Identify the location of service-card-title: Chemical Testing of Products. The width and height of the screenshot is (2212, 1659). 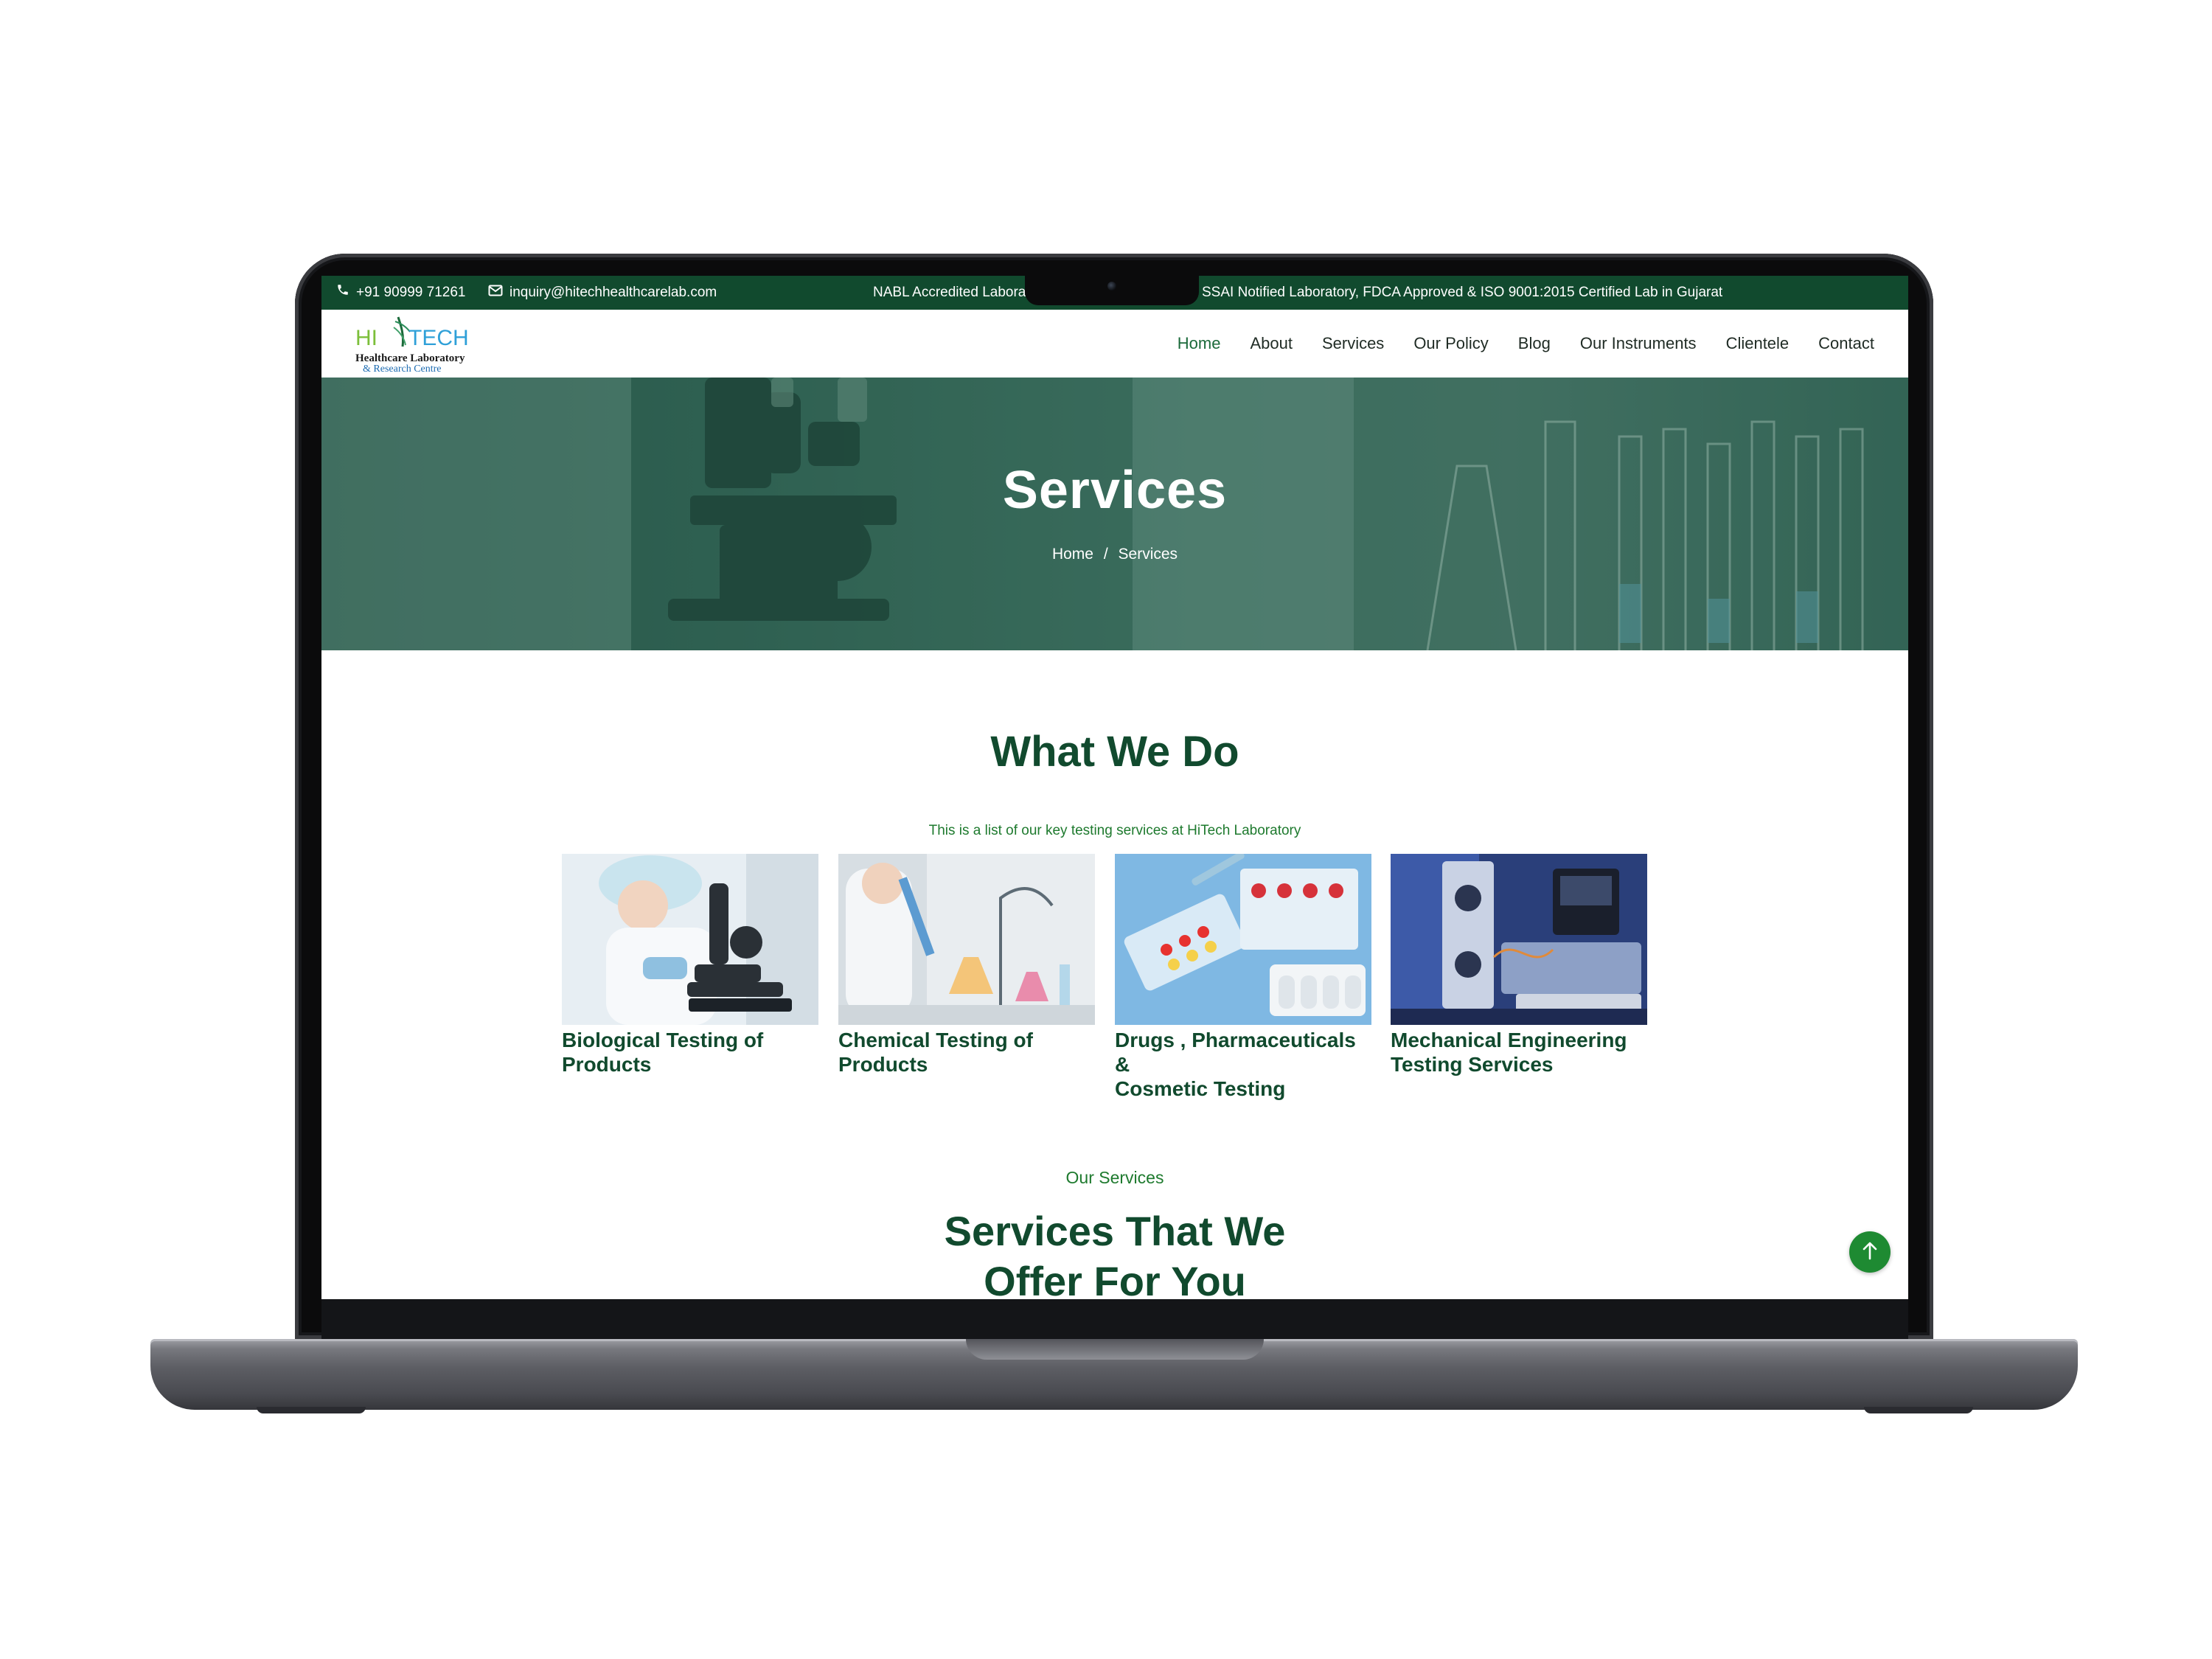
(966, 1052).